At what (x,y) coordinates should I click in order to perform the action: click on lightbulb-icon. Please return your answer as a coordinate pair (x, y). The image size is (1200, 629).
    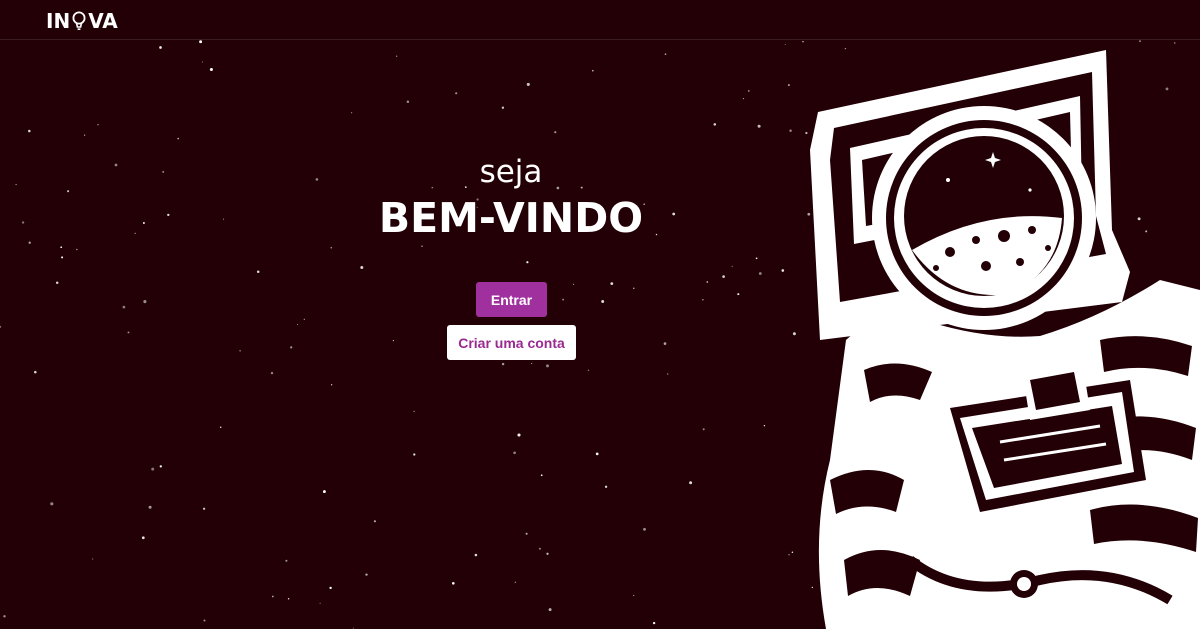
    Looking at the image, I should click on (79, 21).